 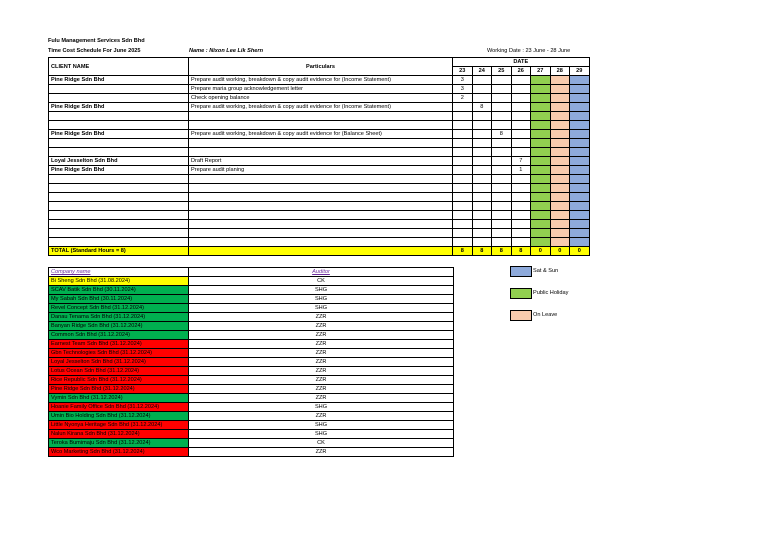 What do you see at coordinates (118, 452) in the screenshot?
I see `company-name: Wco Marketing Sdn Bhd (31.12.2024)` at bounding box center [118, 452].